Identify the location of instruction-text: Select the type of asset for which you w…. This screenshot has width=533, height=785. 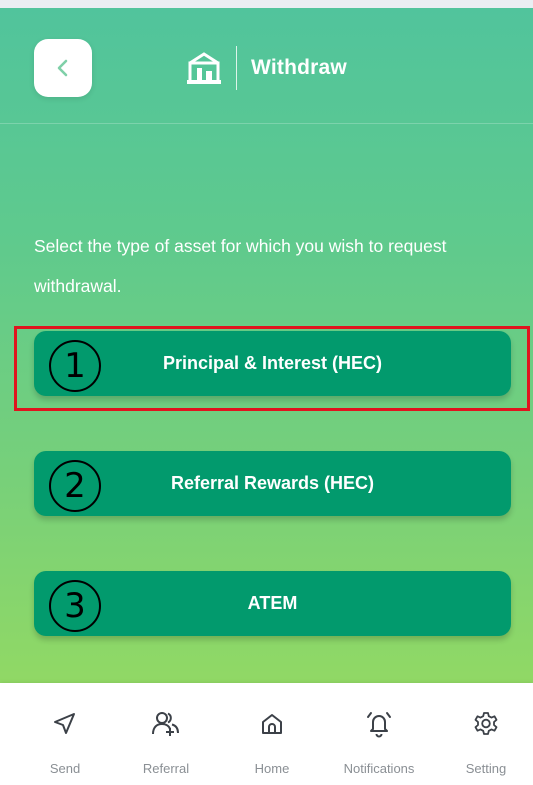
(240, 266).